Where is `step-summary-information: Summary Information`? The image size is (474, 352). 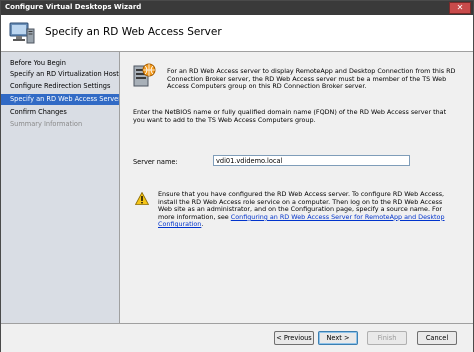 step-summary-information: Summary Information is located at coordinates (46, 124).